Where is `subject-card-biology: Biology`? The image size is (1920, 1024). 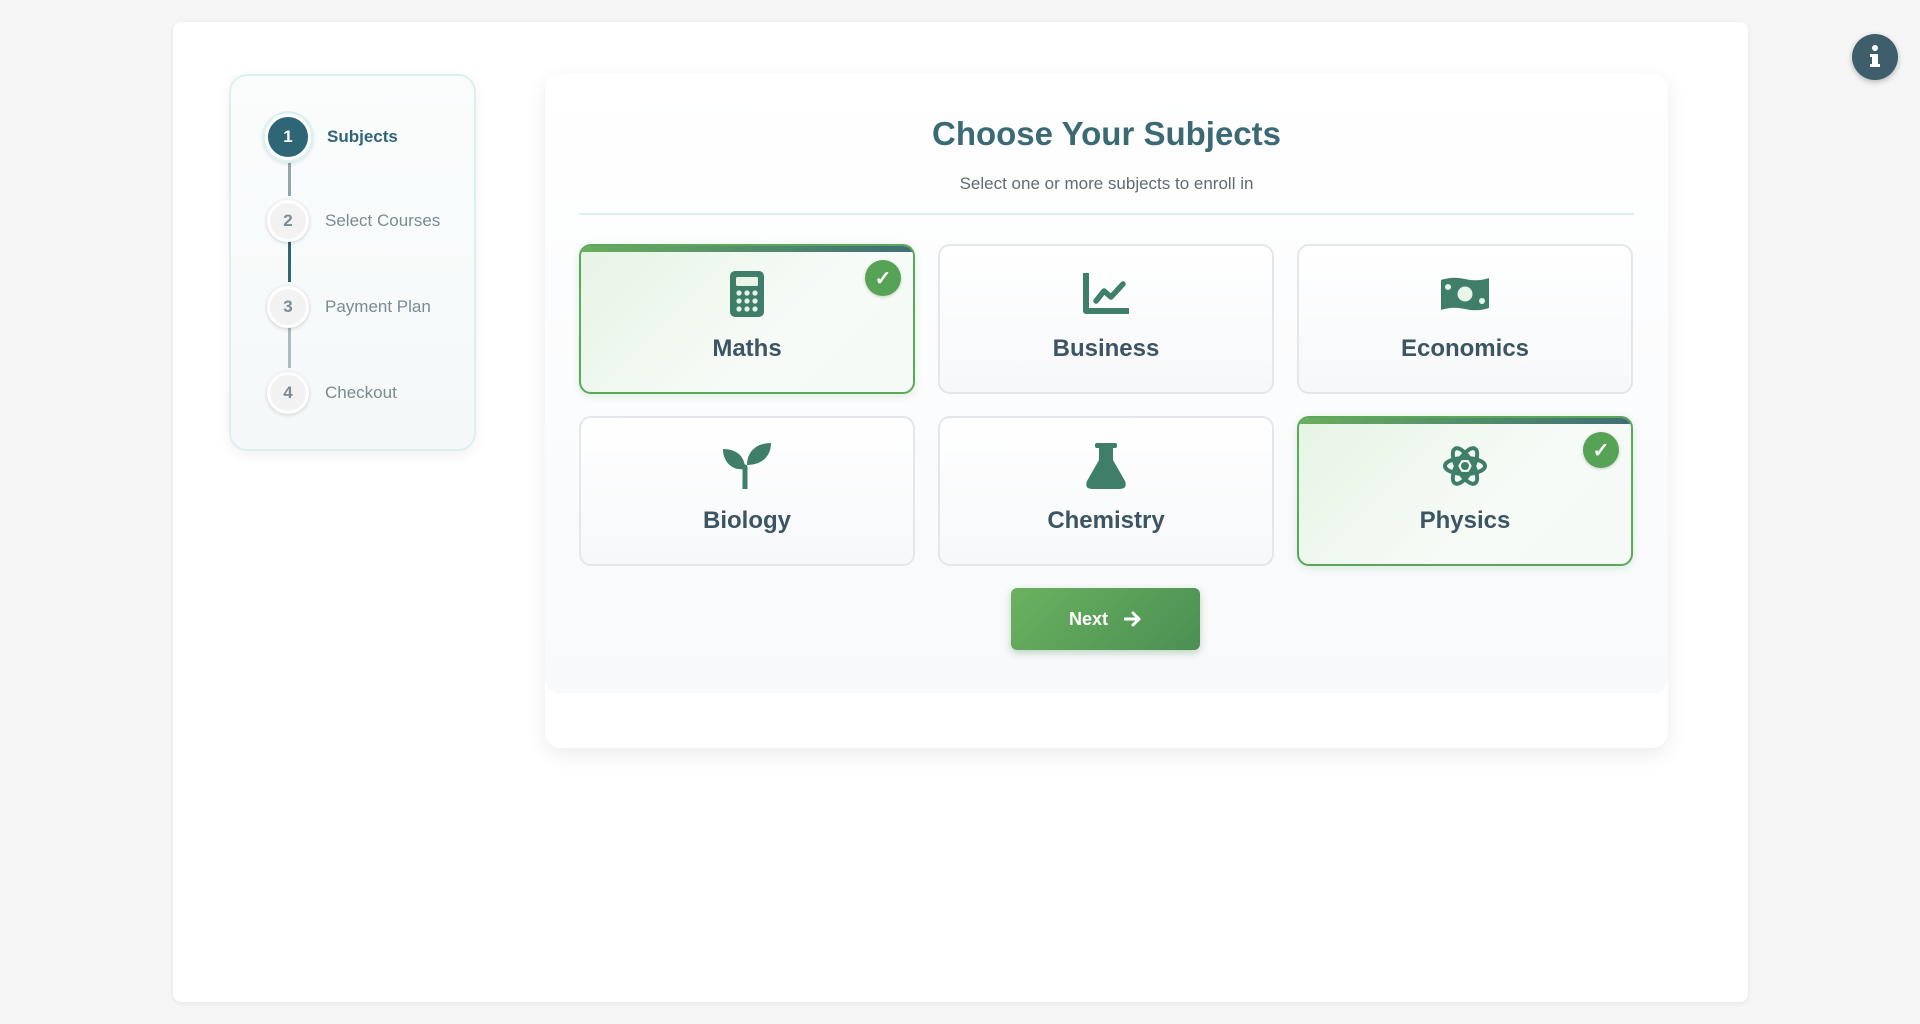
subject-card-biology: Biology is located at coordinates (747, 491).